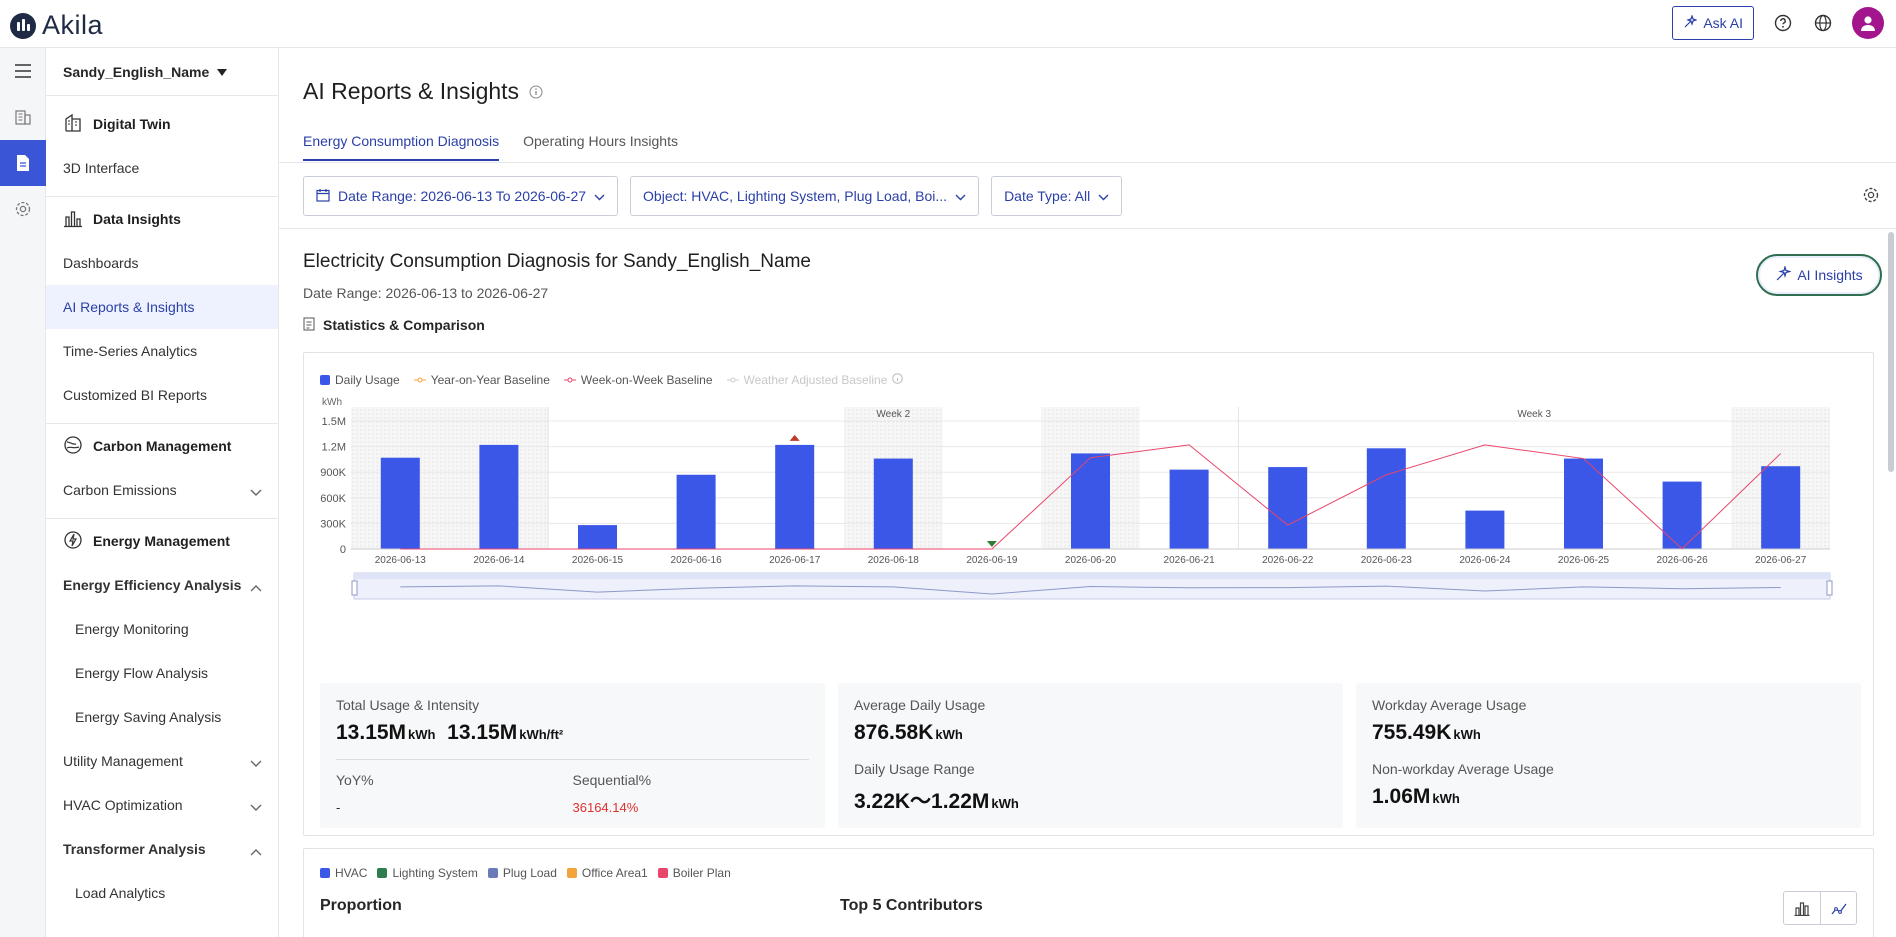 The image size is (1896, 937). I want to click on settings-icon, so click(23, 209).